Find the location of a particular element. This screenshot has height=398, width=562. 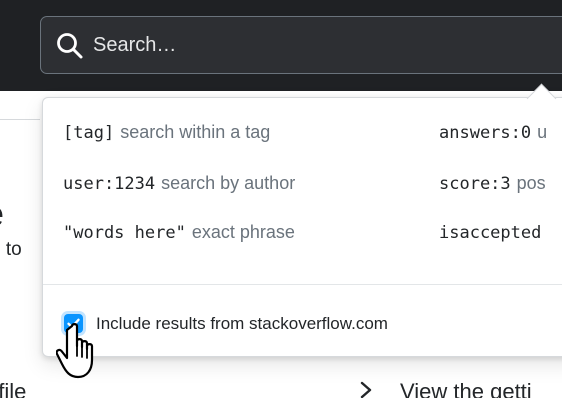

hint-answers: answers:0 u is located at coordinates (493, 132).